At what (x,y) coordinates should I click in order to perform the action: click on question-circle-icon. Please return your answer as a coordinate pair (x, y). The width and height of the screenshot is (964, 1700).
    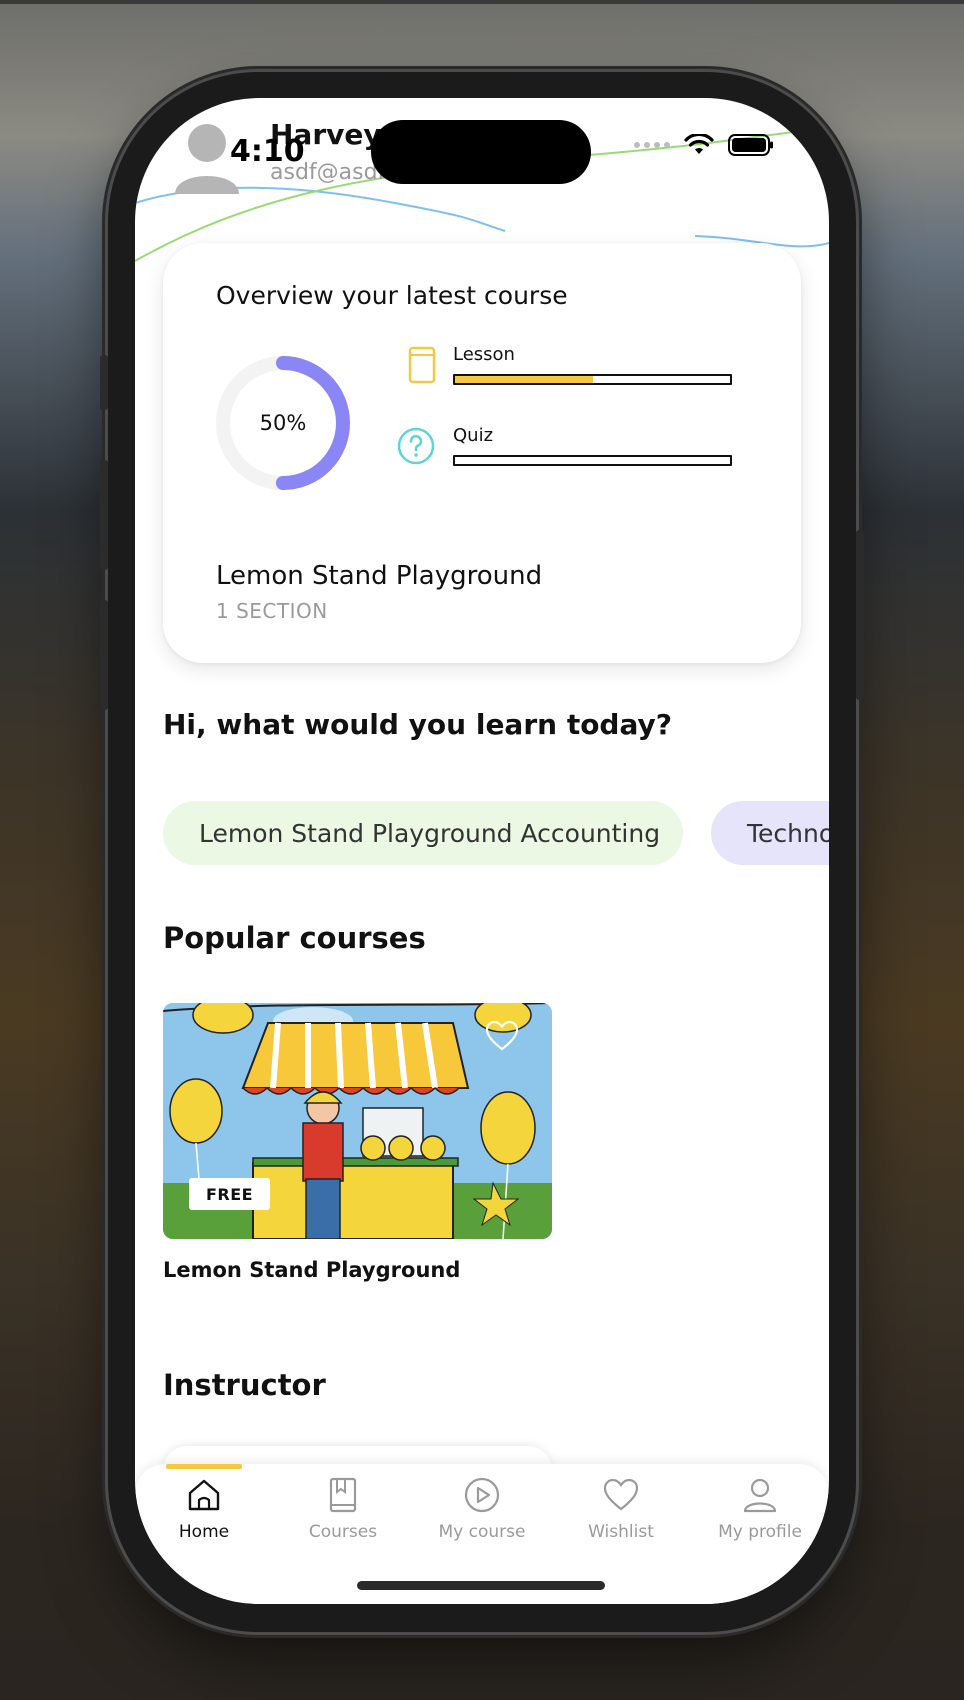
    Looking at the image, I should click on (416, 446).